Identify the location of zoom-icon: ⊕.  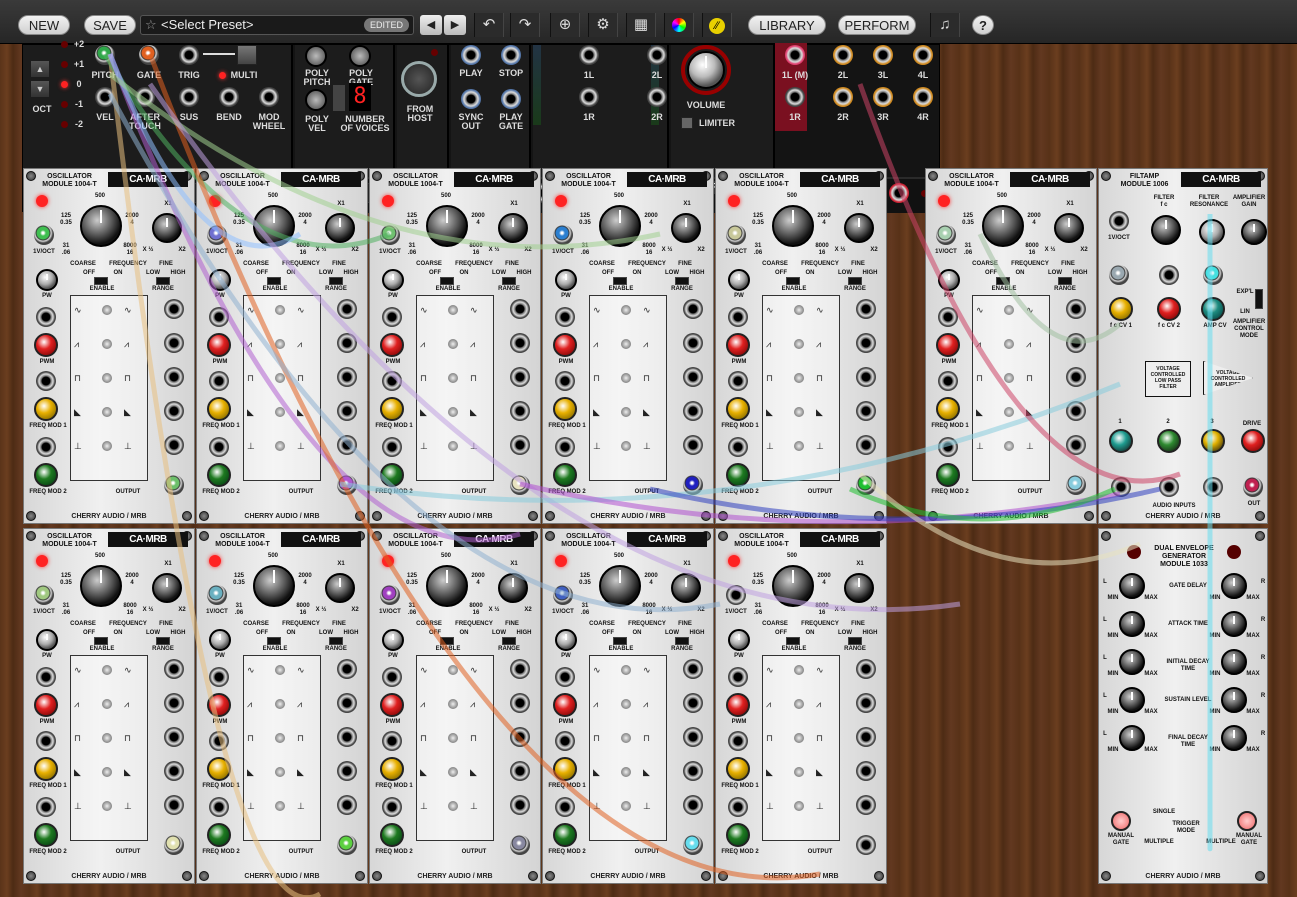
(565, 25).